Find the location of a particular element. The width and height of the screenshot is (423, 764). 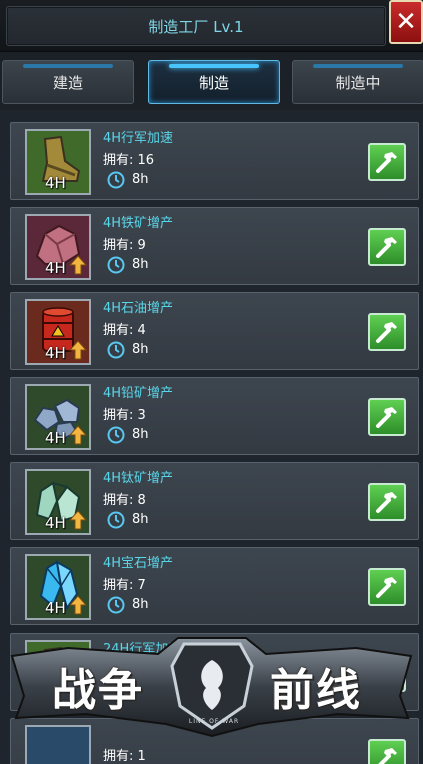

item-owned: 拥有: 16 is located at coordinates (129, 160).